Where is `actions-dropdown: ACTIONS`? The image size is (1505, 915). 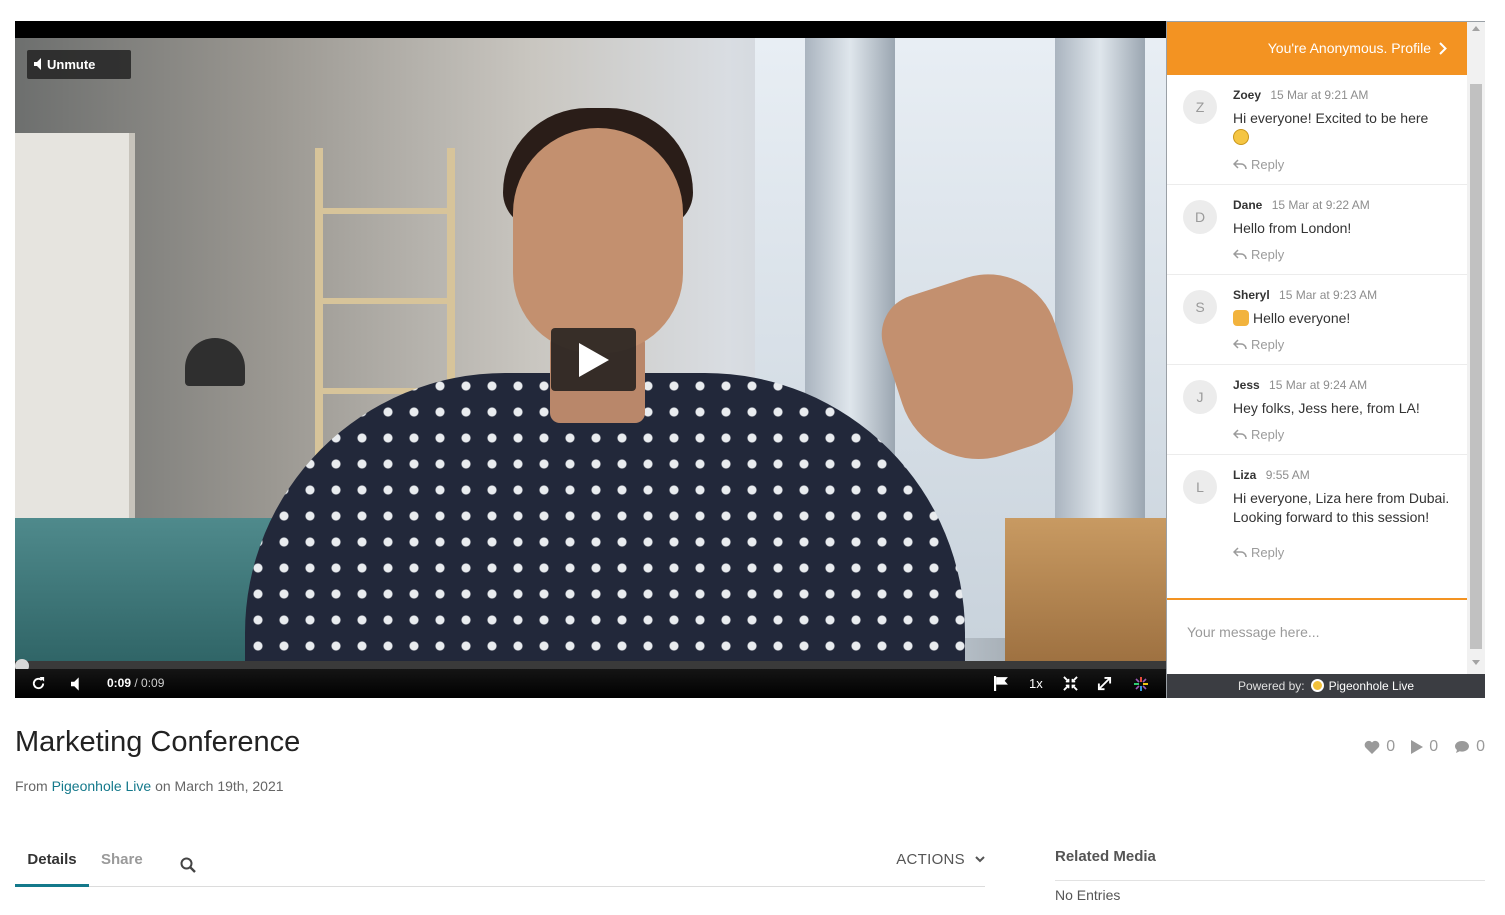 actions-dropdown: ACTIONS is located at coordinates (940, 859).